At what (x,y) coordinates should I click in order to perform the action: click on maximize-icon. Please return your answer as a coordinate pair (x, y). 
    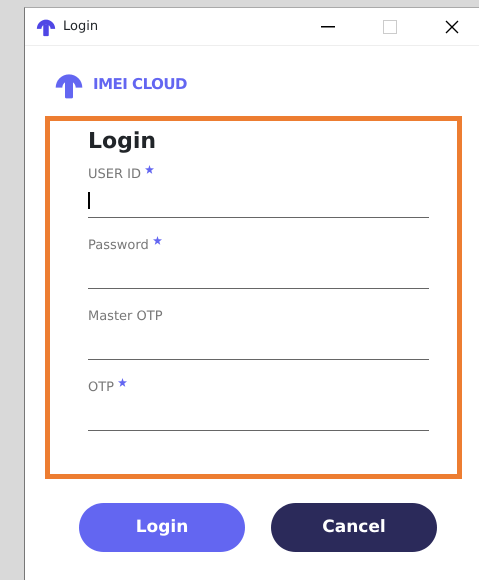
    Looking at the image, I should click on (390, 27).